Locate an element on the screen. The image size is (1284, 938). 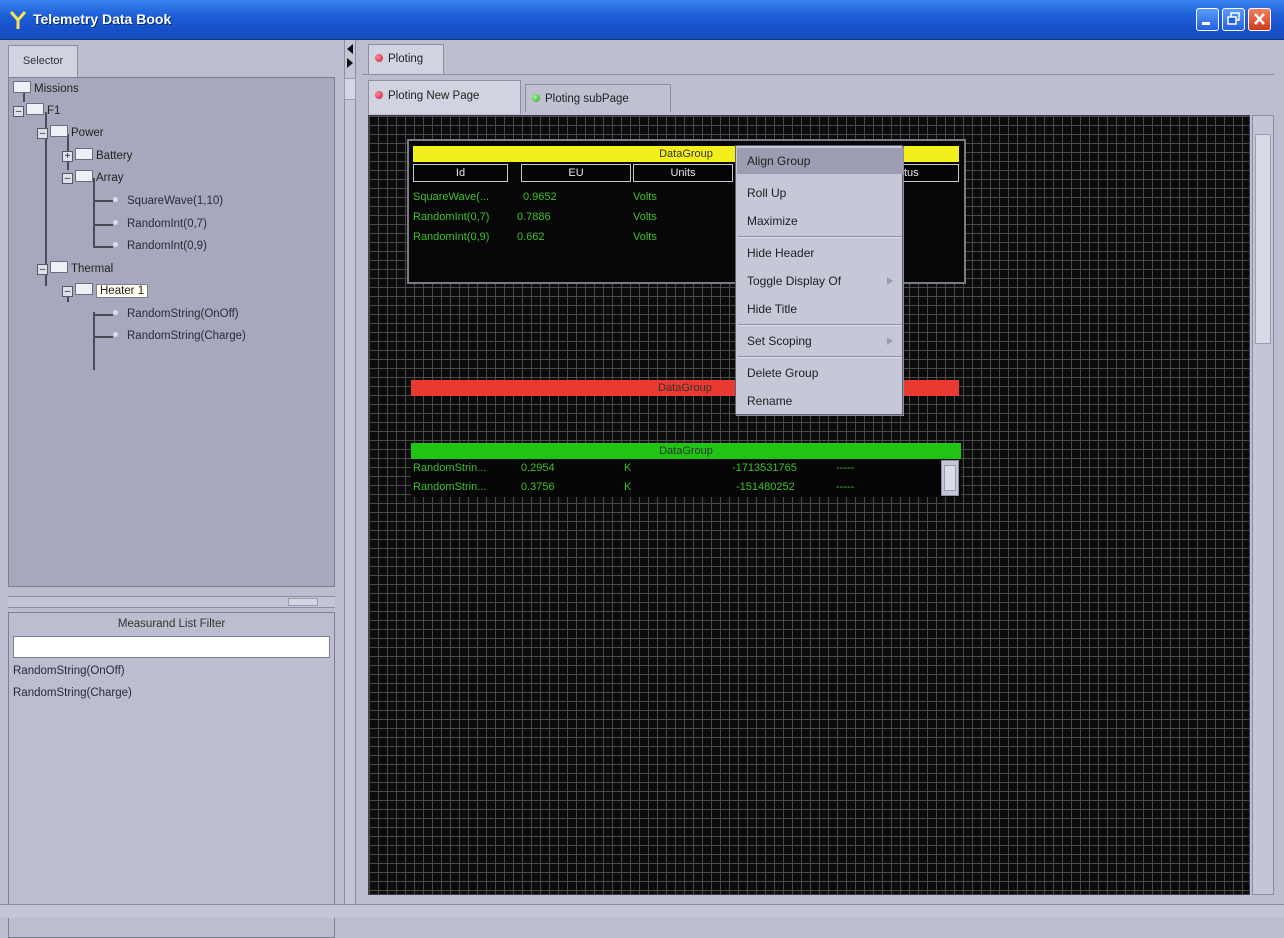
restore-button is located at coordinates (1233, 19).